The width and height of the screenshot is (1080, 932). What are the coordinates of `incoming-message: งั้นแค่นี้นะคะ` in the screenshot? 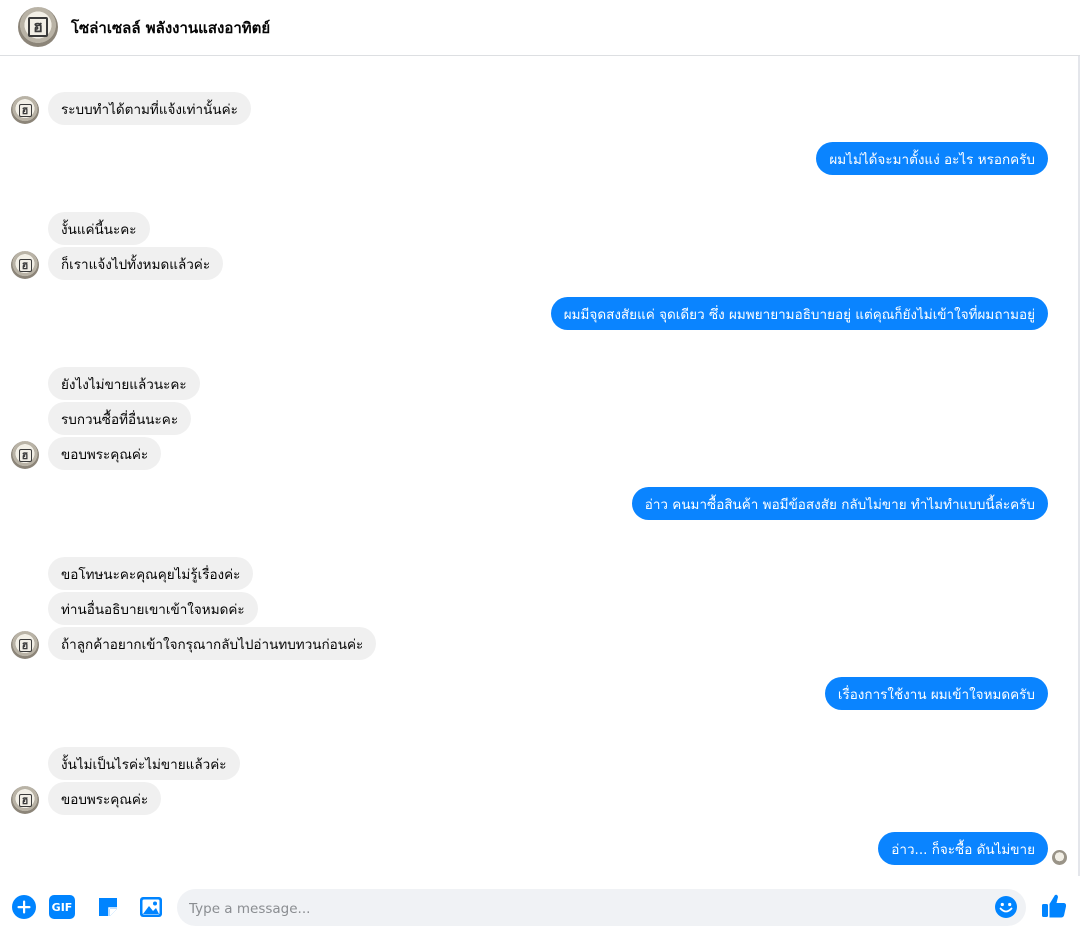 It's located at (99, 228).